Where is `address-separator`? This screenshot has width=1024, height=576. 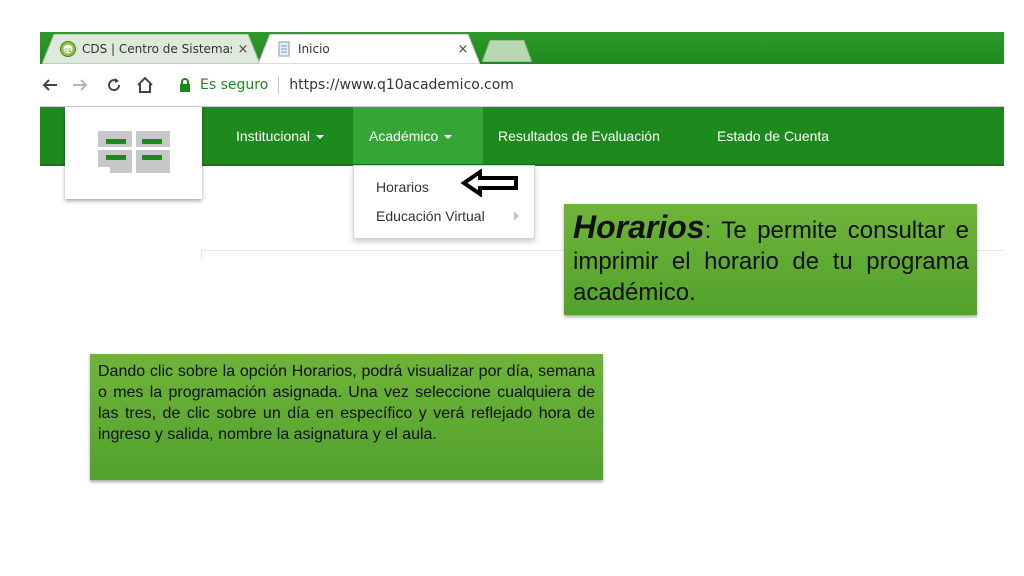 address-separator is located at coordinates (279, 85).